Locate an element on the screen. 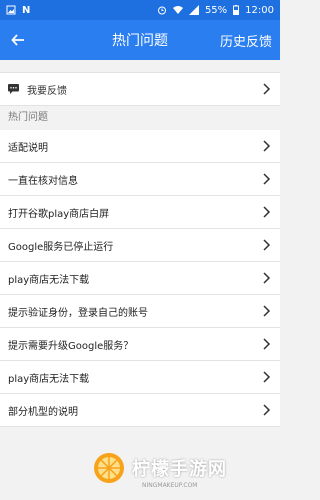  battery-percent: 55% is located at coordinates (216, 10).